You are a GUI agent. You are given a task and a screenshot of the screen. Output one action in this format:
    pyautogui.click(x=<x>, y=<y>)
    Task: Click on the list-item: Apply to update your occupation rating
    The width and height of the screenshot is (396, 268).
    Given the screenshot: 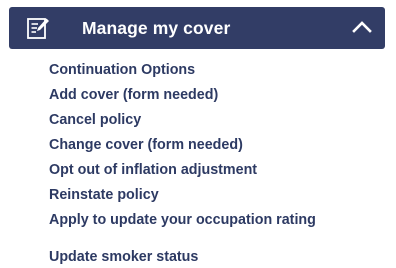 What is the action you would take?
    pyautogui.click(x=199, y=220)
    